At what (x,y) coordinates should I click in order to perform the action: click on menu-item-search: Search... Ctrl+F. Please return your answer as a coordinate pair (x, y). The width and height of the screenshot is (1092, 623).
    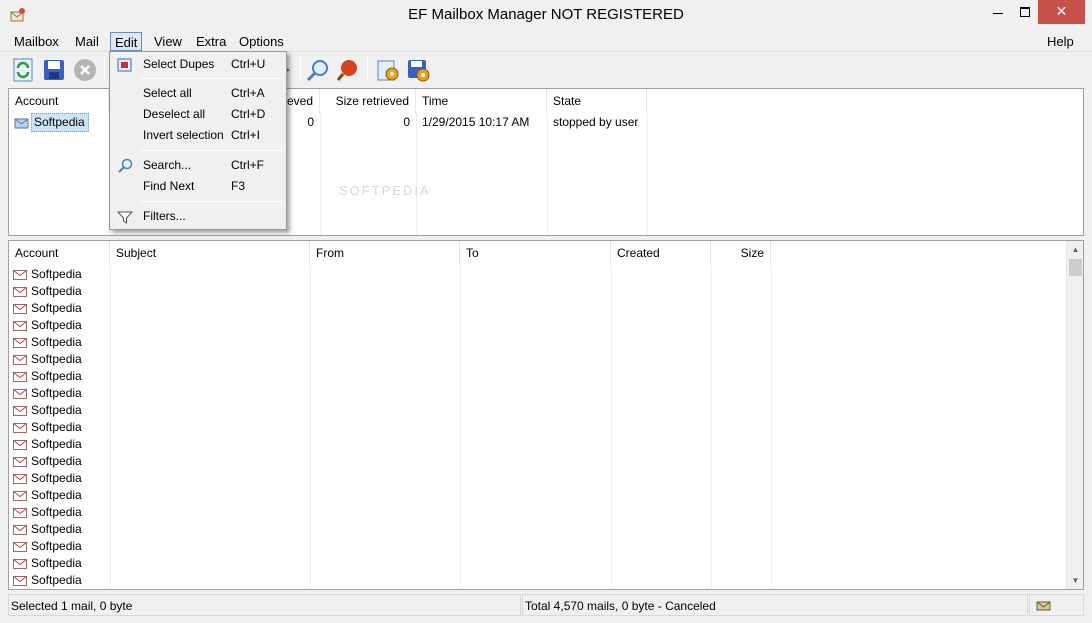
    Looking at the image, I should click on (198, 165).